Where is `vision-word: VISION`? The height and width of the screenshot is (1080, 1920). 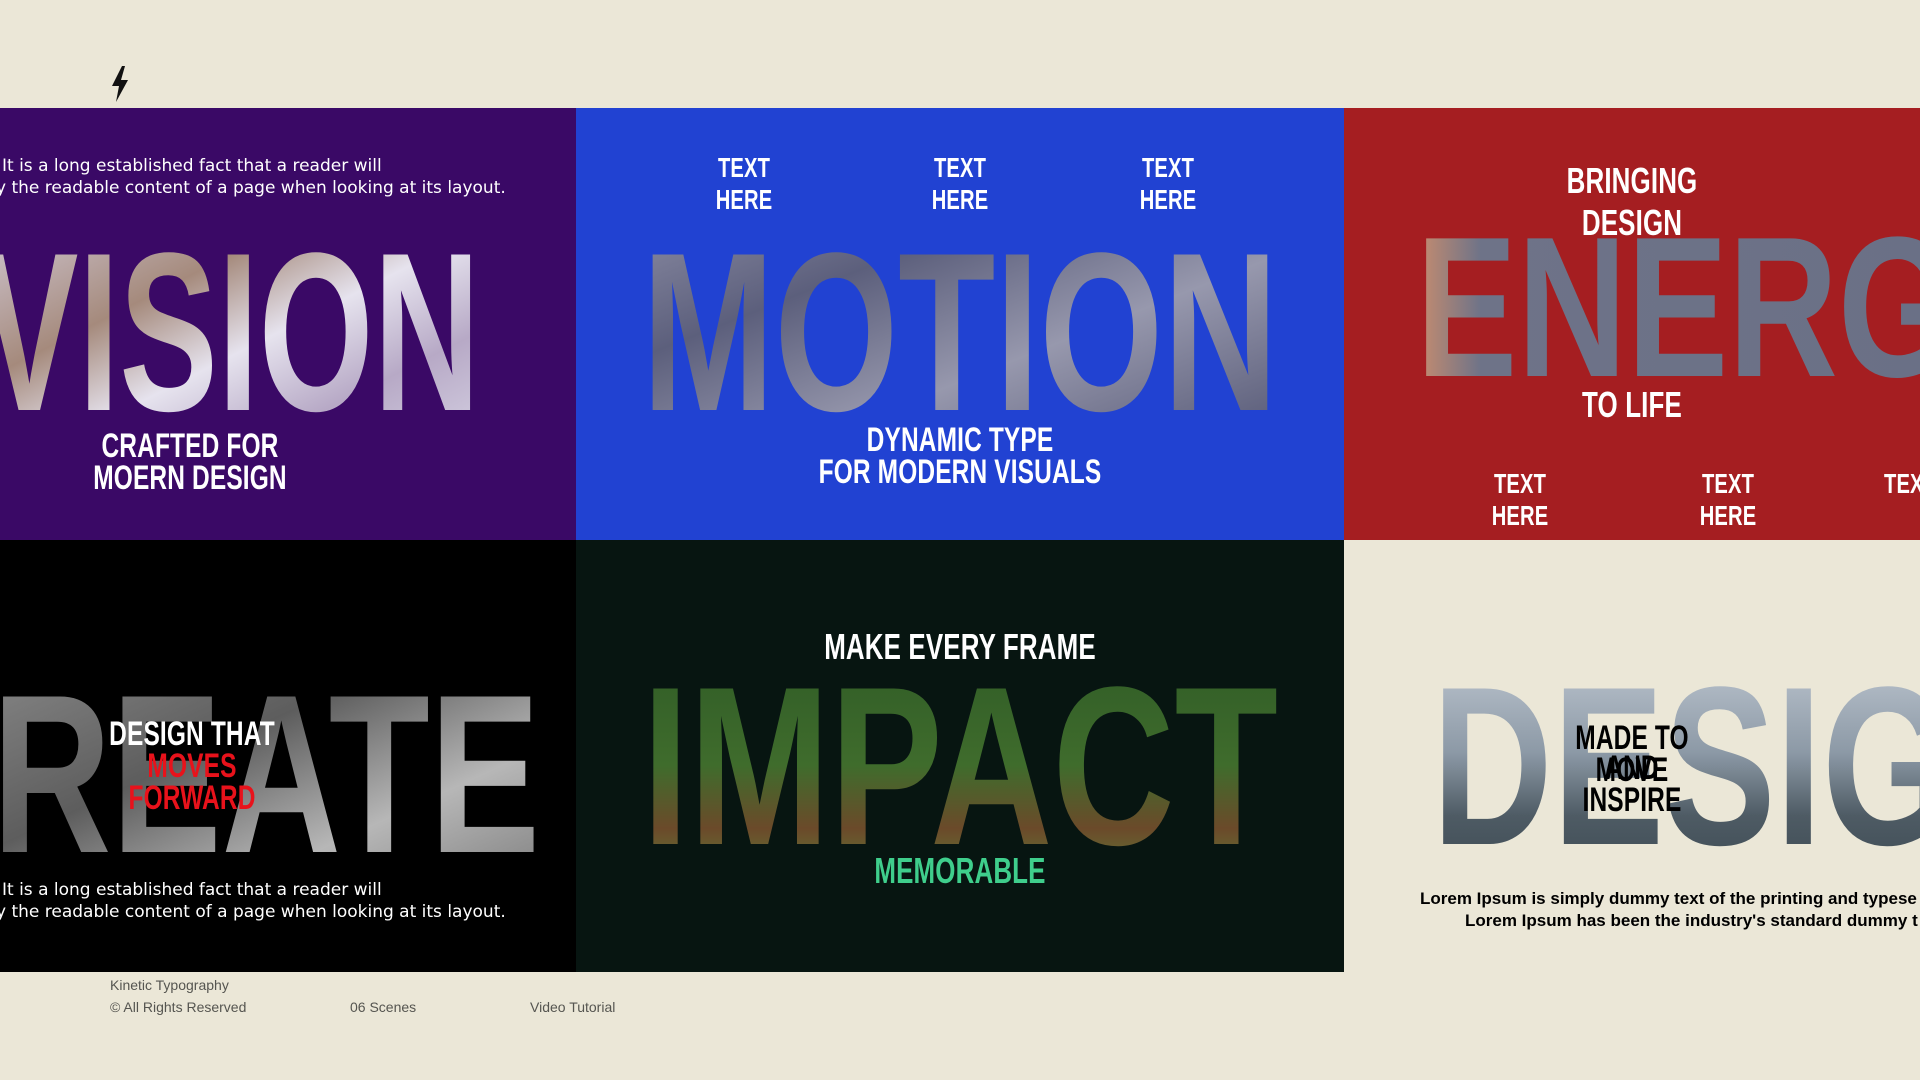 vision-word: VISION is located at coordinates (240, 331).